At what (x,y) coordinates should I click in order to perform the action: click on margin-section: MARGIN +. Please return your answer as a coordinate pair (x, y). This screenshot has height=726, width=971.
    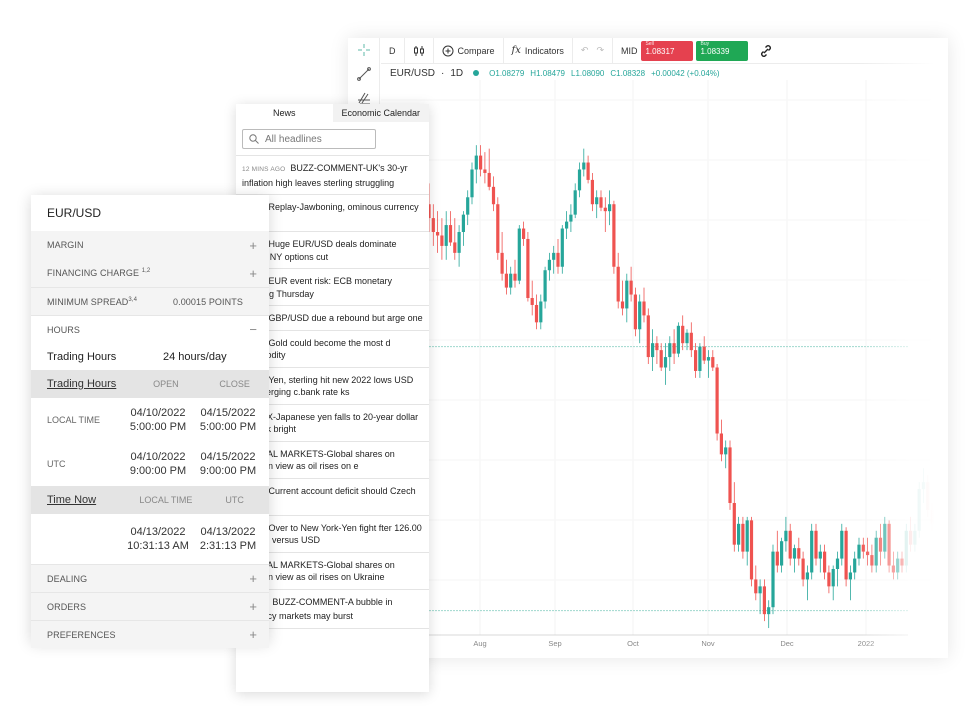
    Looking at the image, I should click on (150, 245).